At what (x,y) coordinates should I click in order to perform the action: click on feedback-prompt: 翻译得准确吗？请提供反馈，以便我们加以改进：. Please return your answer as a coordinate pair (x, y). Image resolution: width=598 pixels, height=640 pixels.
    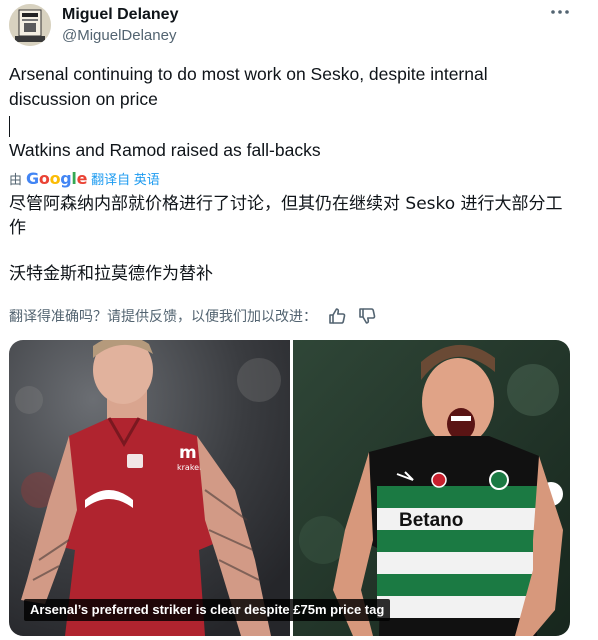
    Looking at the image, I should click on (163, 317).